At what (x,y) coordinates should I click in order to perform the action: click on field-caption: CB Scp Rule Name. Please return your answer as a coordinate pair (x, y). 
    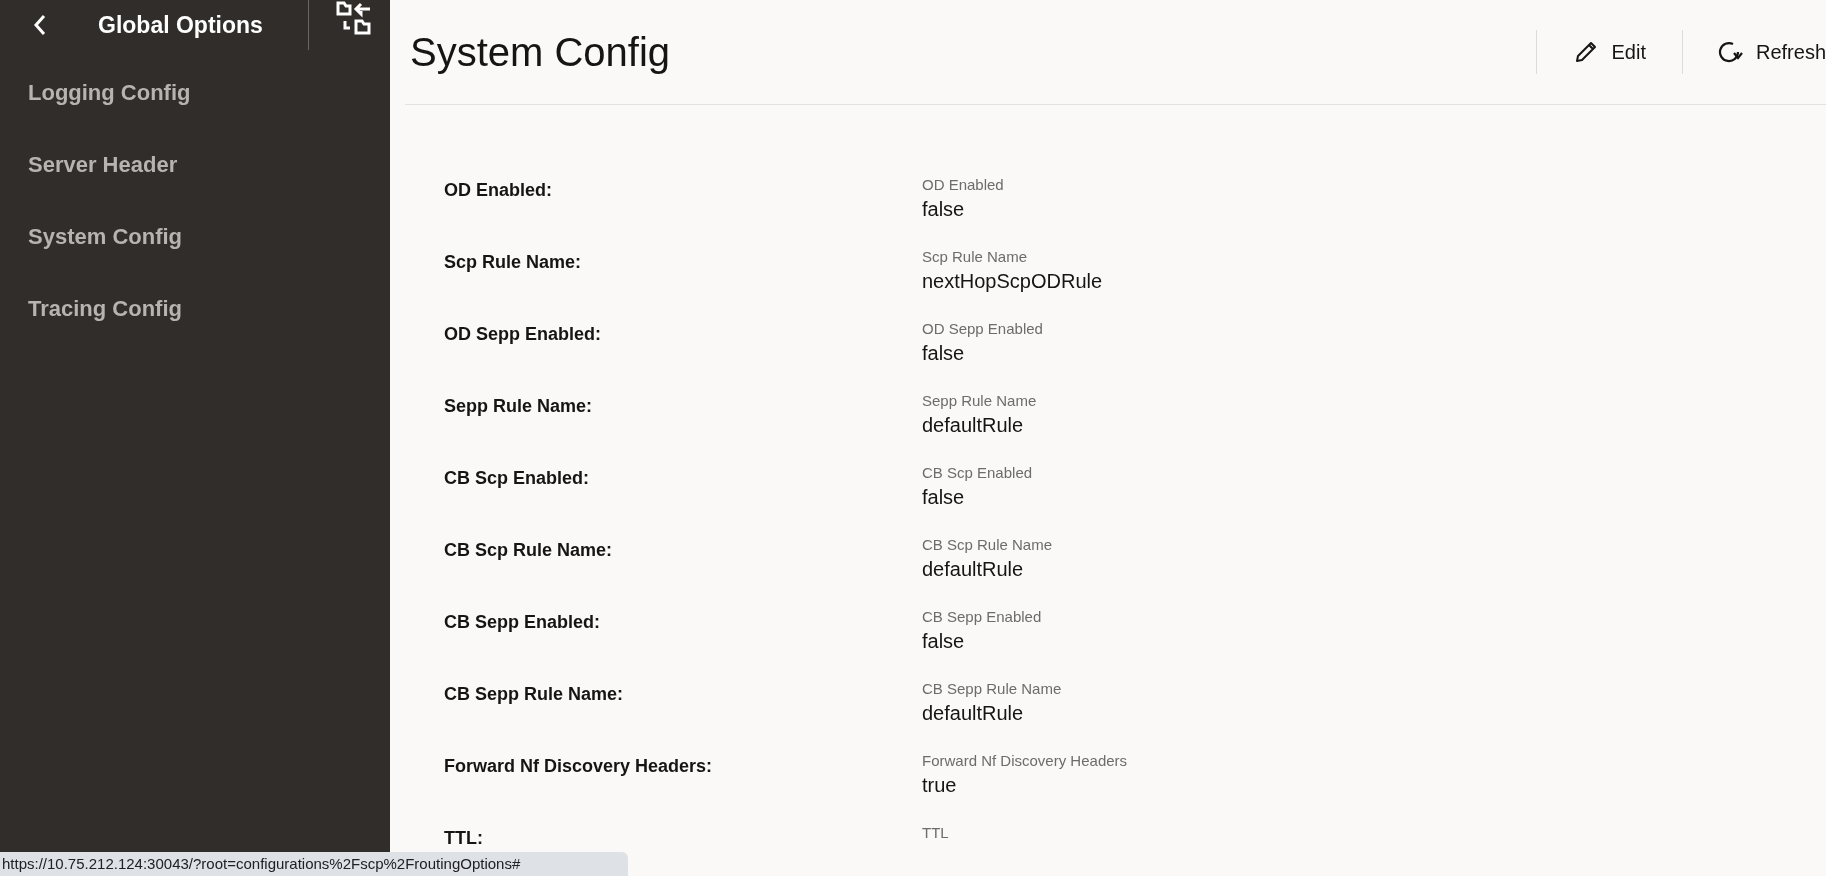
    Looking at the image, I should click on (987, 545).